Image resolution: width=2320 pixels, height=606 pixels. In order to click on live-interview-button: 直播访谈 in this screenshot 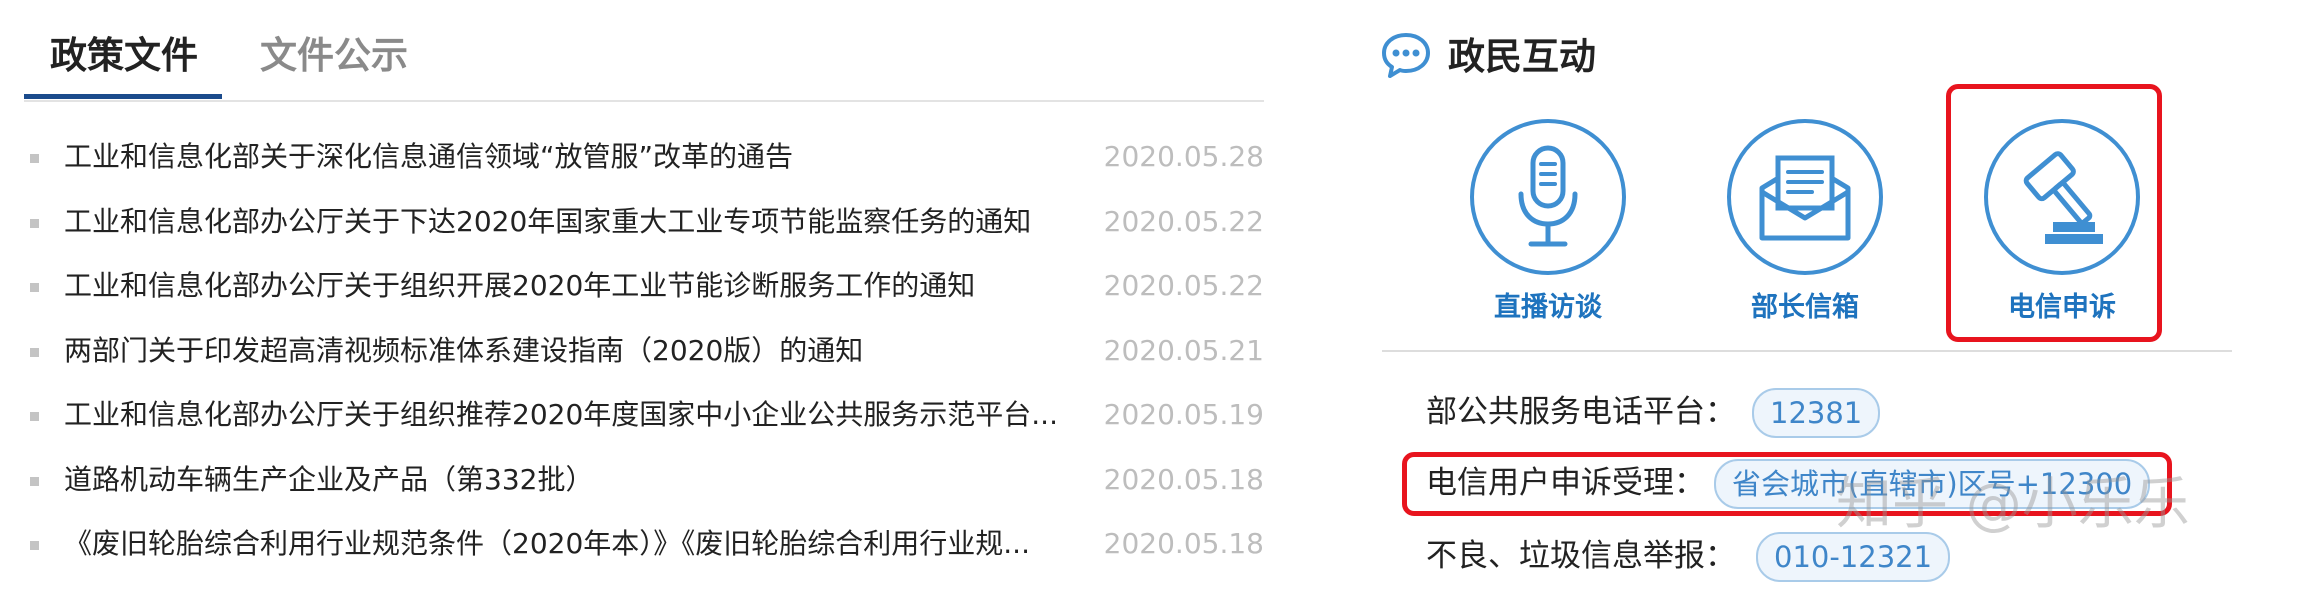, I will do `click(1548, 227)`.